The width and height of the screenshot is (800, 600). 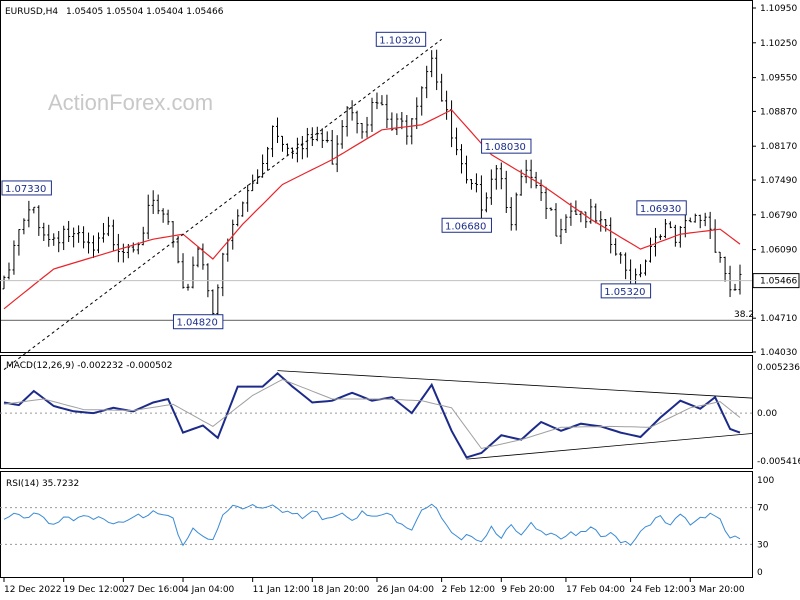 What do you see at coordinates (153, 590) in the screenshot?
I see `x-tick-label: 27 Dec 16:00` at bounding box center [153, 590].